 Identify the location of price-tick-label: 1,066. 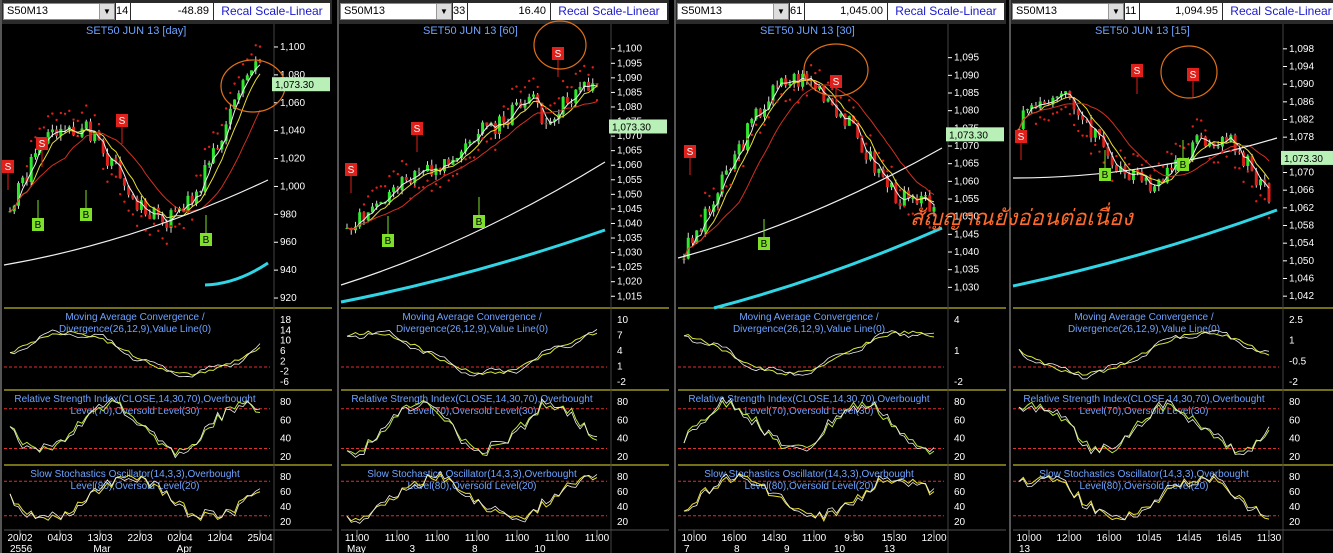
(1301, 190).